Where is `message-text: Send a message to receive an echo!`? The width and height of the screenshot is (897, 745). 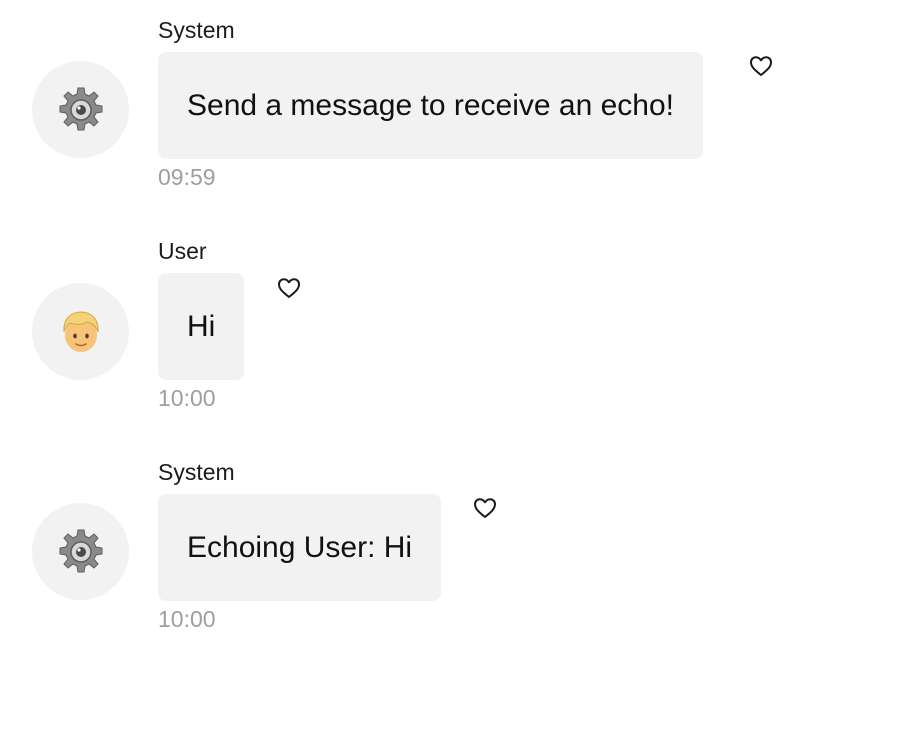
message-text: Send a message to receive an echo! is located at coordinates (430, 105).